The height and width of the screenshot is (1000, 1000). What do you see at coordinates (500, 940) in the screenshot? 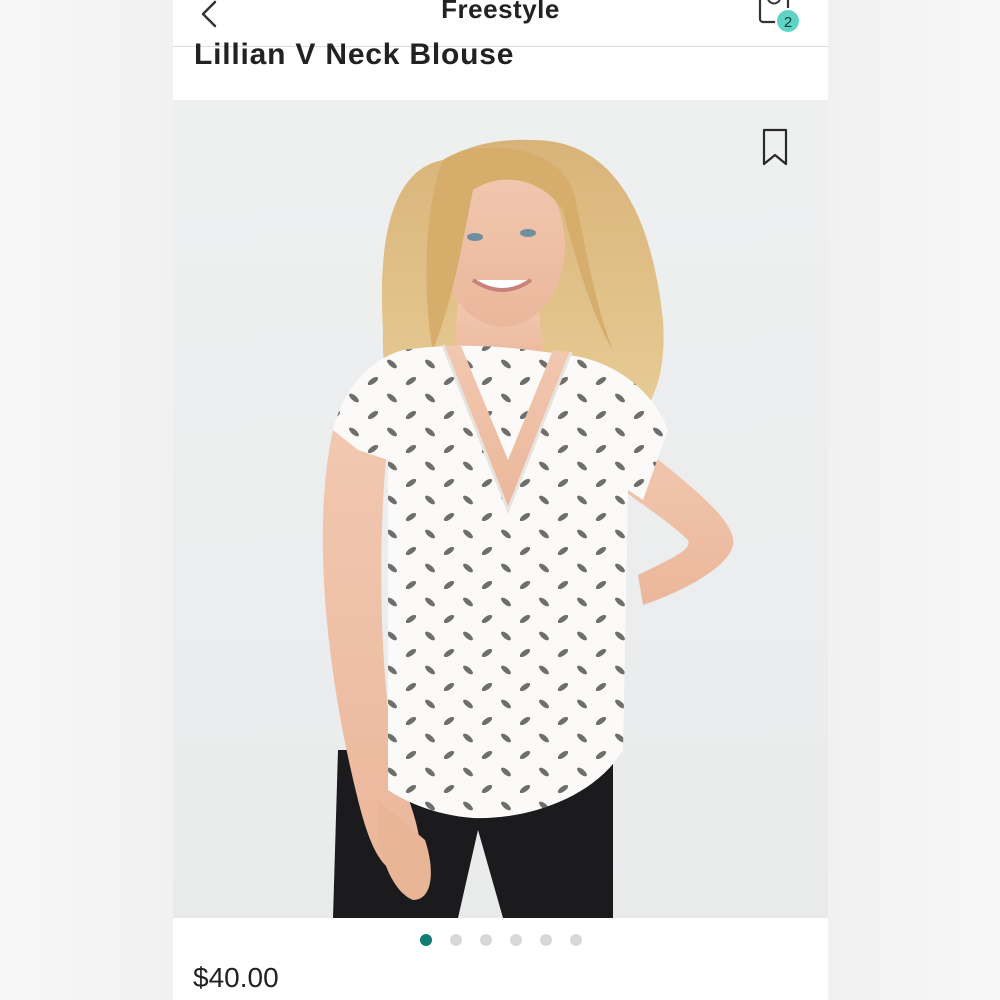
I see `image-carousel-dots` at bounding box center [500, 940].